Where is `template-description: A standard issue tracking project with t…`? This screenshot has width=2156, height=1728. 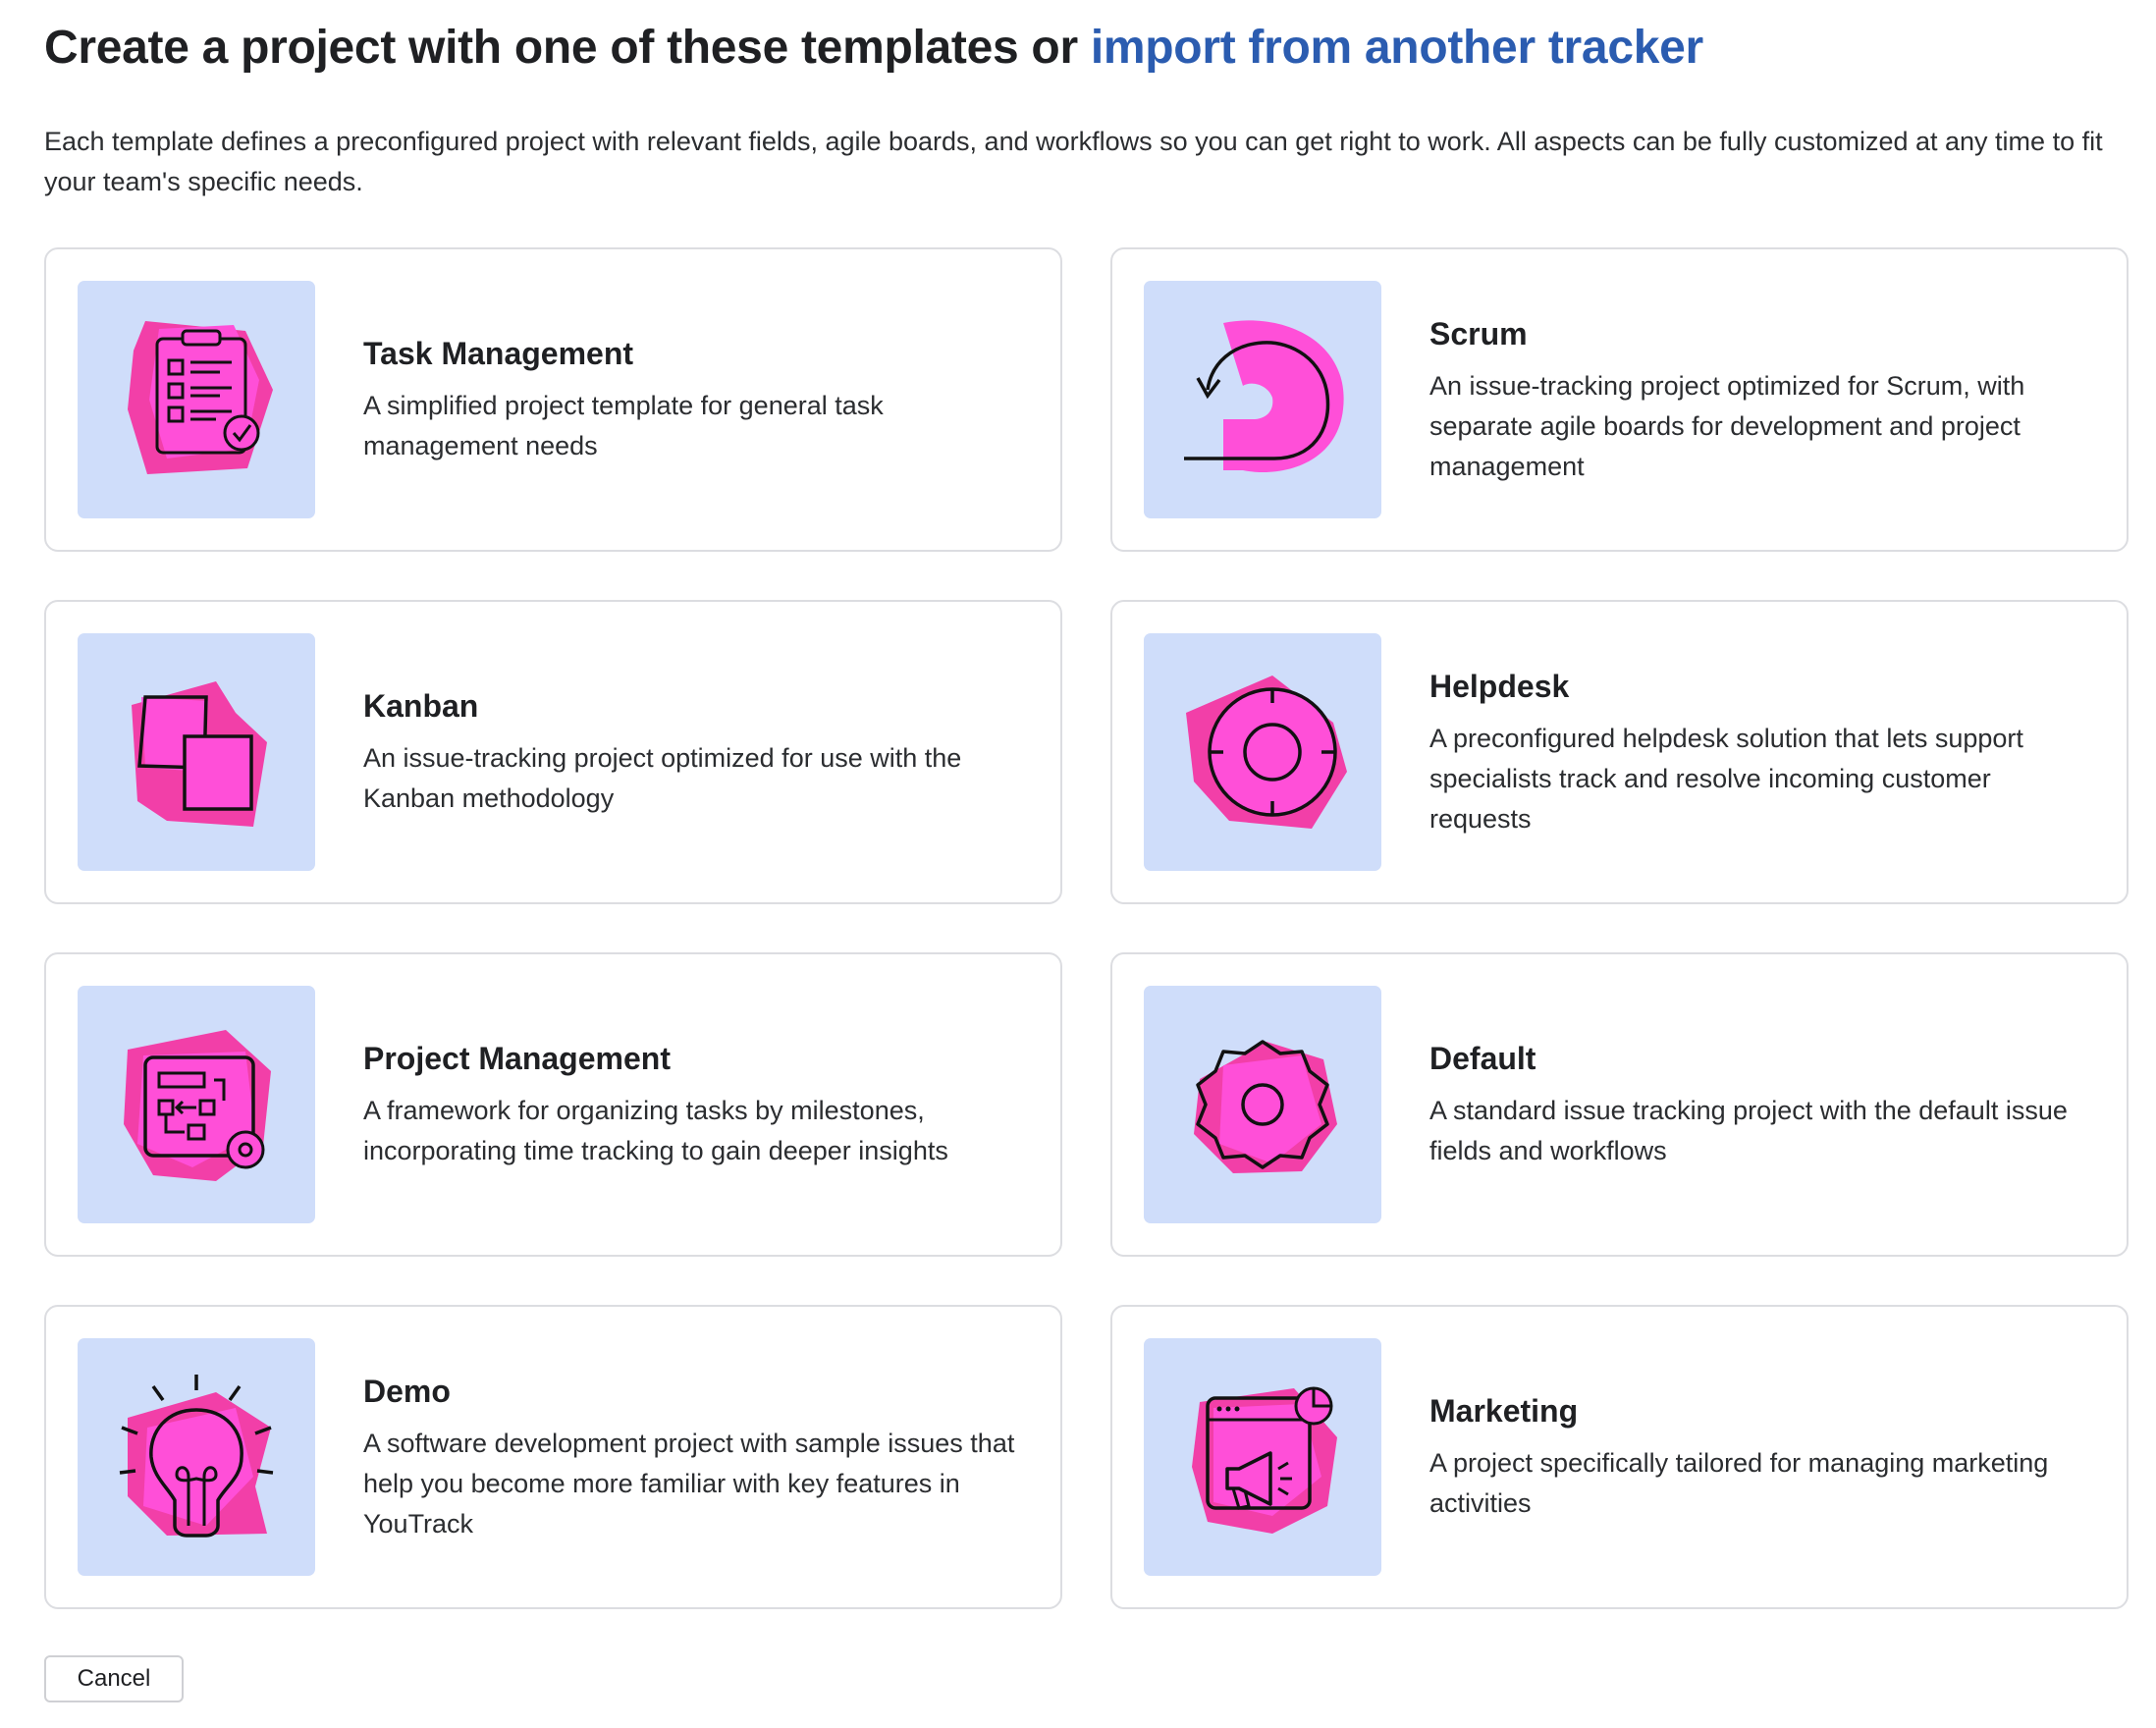 template-description: A standard issue tracking project with t… is located at coordinates (1749, 1130).